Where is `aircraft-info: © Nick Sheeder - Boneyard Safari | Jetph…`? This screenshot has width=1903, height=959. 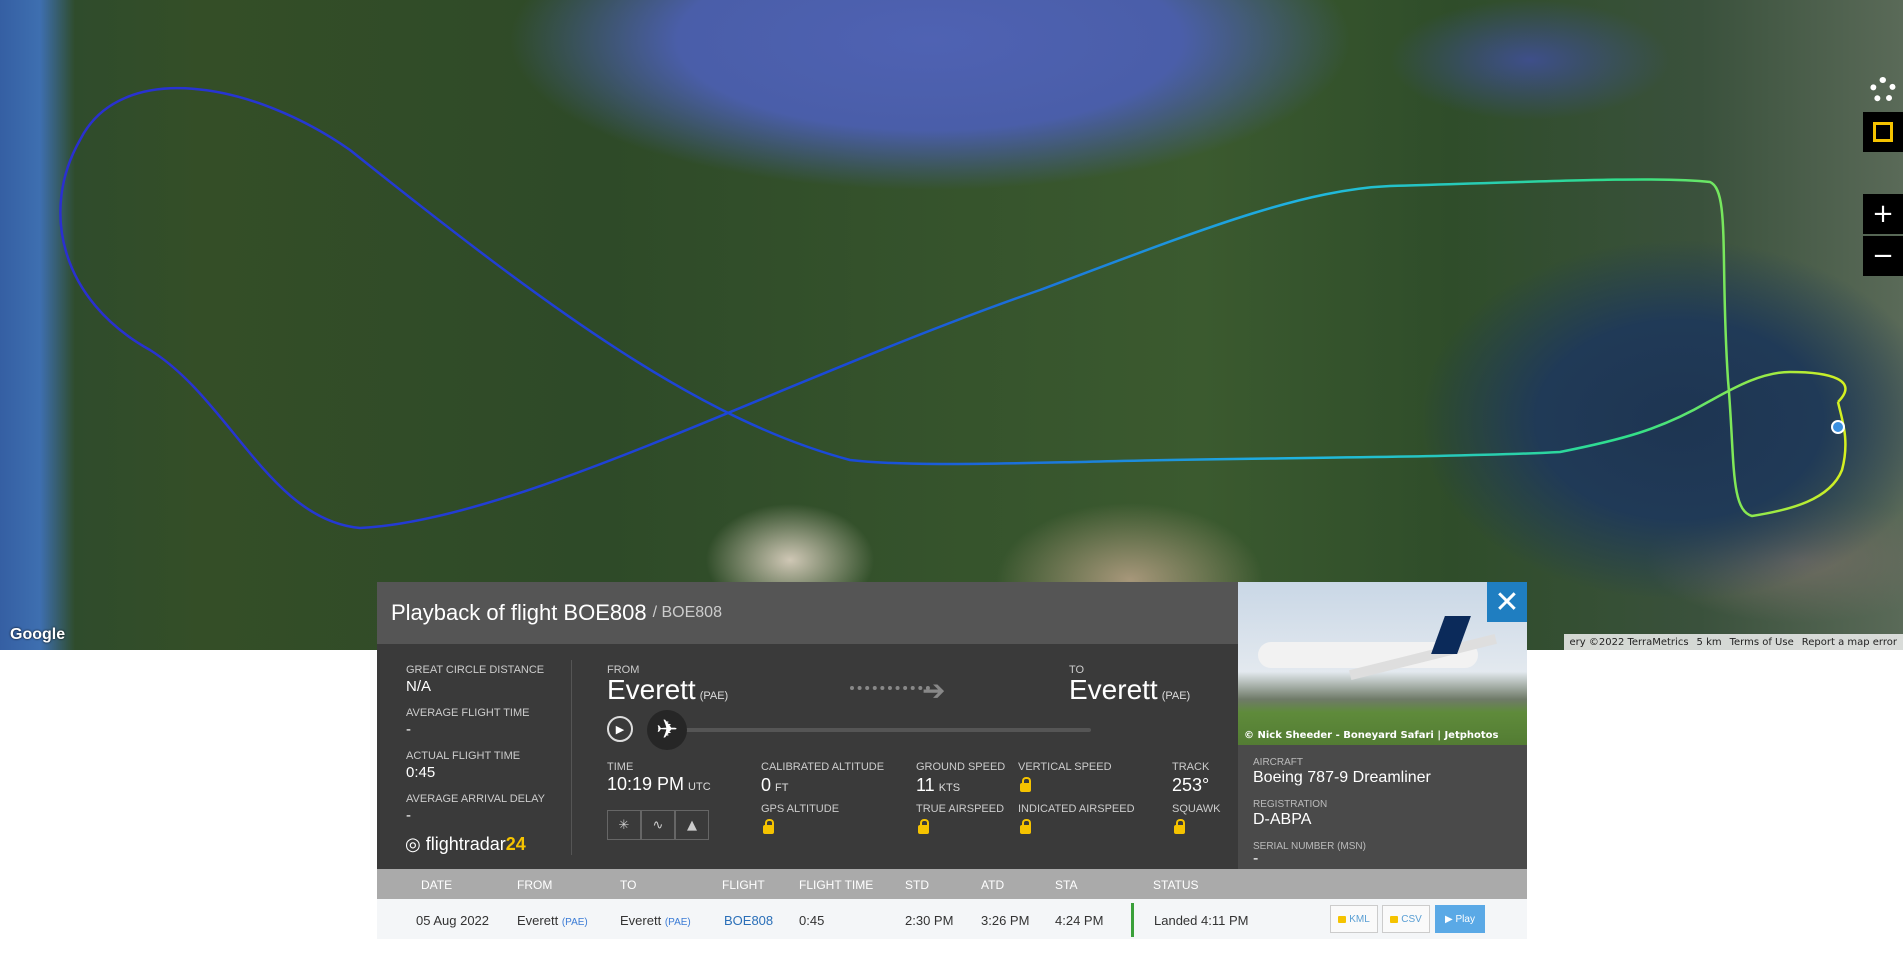 aircraft-info: © Nick Sheeder - Boneyard Safari | Jetph… is located at coordinates (1382, 725).